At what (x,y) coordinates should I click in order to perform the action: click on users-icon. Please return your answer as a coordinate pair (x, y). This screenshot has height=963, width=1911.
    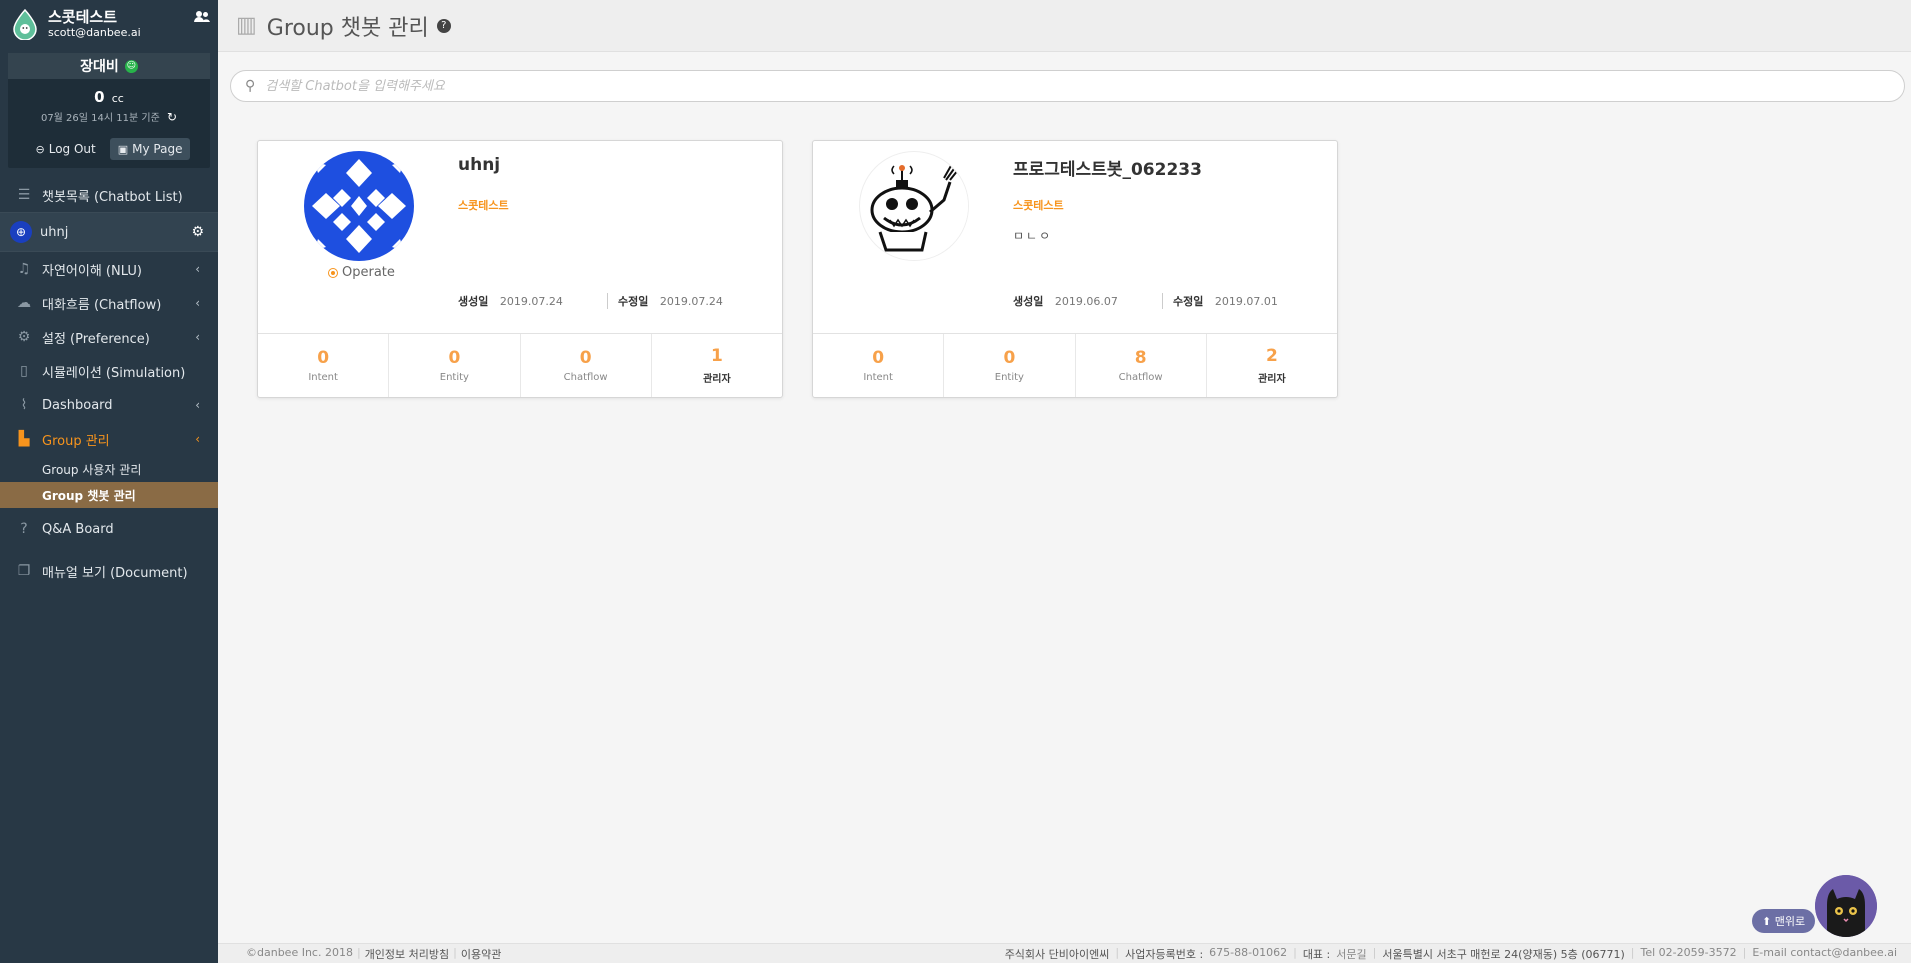
    Looking at the image, I should click on (202, 18).